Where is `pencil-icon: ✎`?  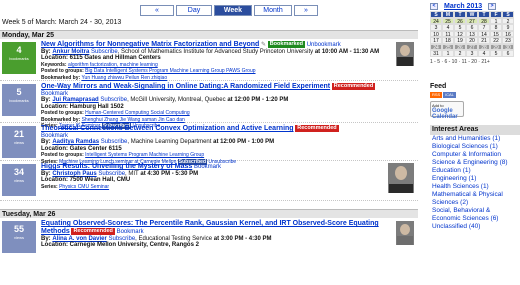 pencil-icon: ✎ is located at coordinates (263, 45).